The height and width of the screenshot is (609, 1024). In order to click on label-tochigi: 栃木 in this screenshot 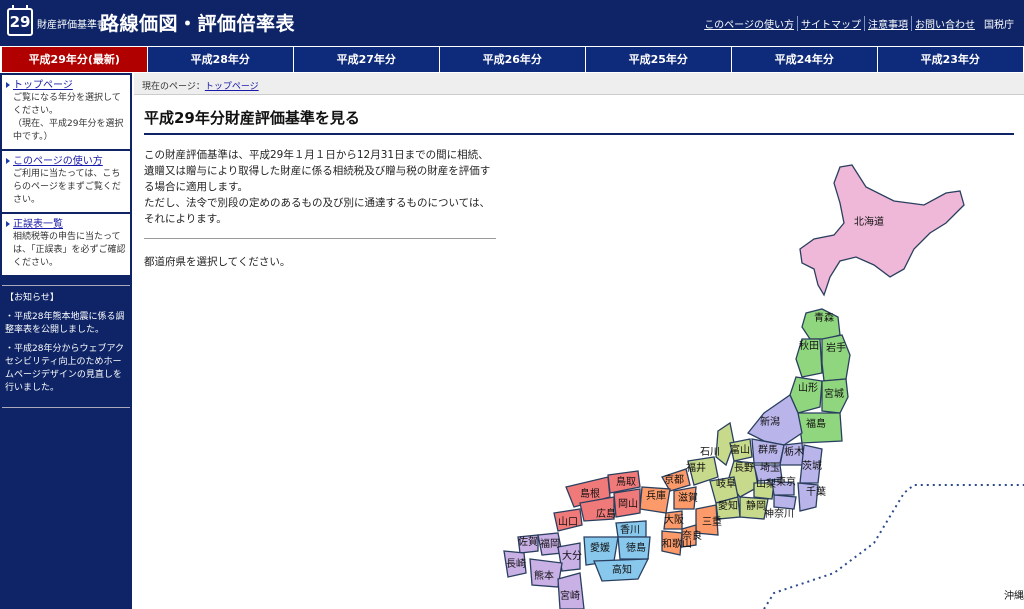, I will do `click(794, 451)`.